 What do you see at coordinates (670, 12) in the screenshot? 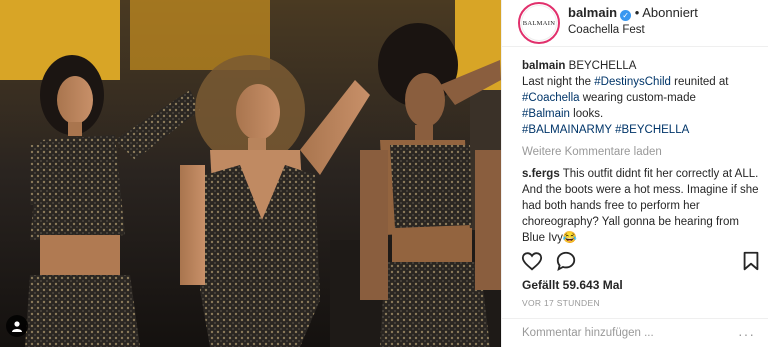
I see `follow-status-button: Abonniert` at bounding box center [670, 12].